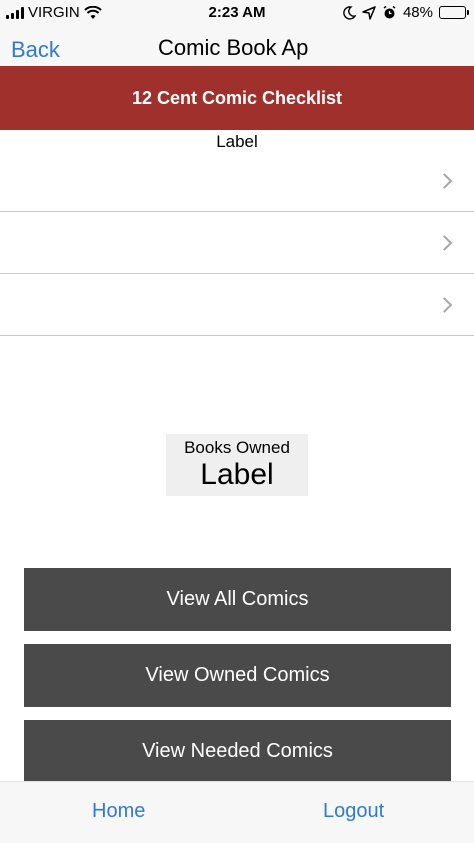 The image size is (474, 843). I want to click on view-needed-comics-button: View Needed Comics, so click(237, 751).